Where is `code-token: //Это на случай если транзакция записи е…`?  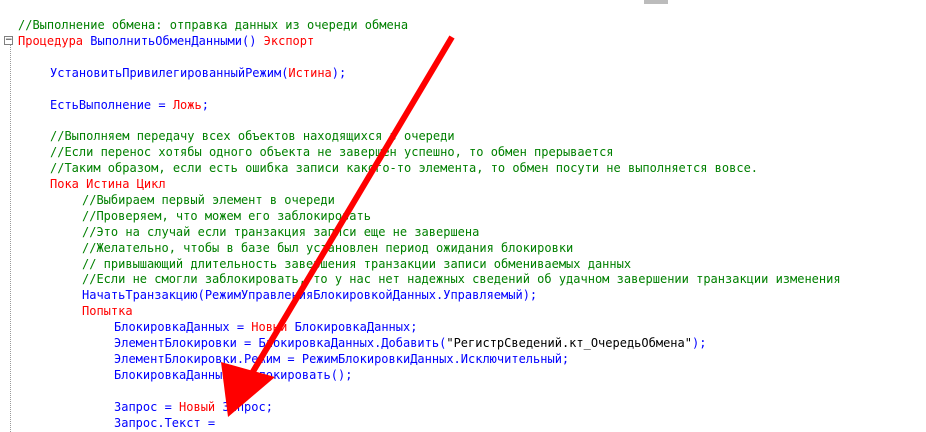 code-token: //Это на случай если транзакция записи е… is located at coordinates (281, 231).